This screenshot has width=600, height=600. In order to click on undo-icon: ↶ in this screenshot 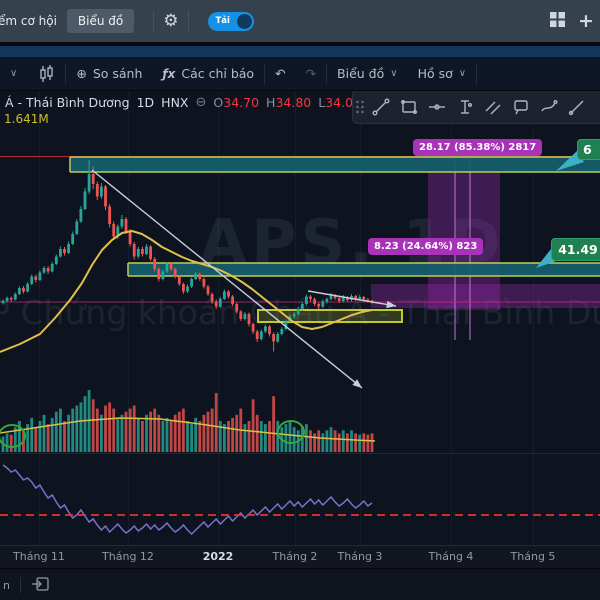, I will do `click(280, 73)`.